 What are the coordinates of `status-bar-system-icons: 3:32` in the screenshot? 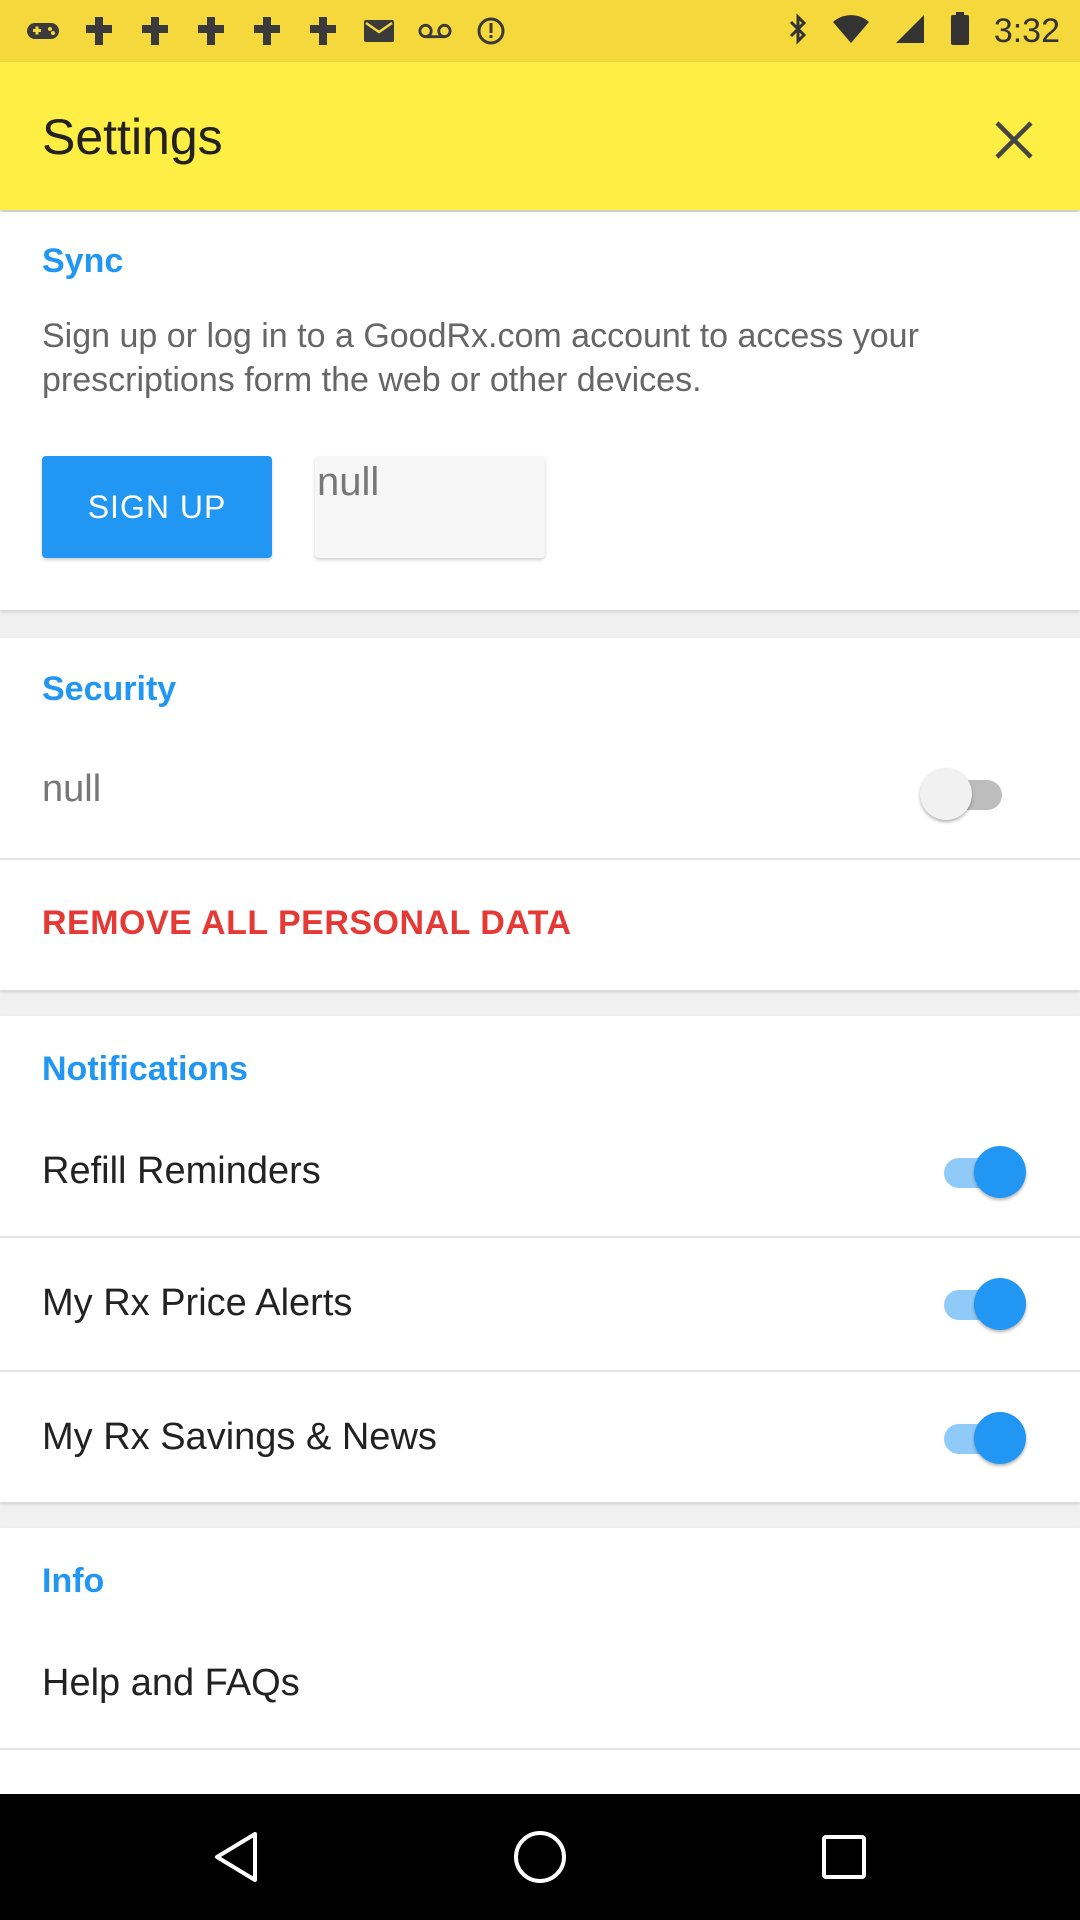 It's located at (924, 31).